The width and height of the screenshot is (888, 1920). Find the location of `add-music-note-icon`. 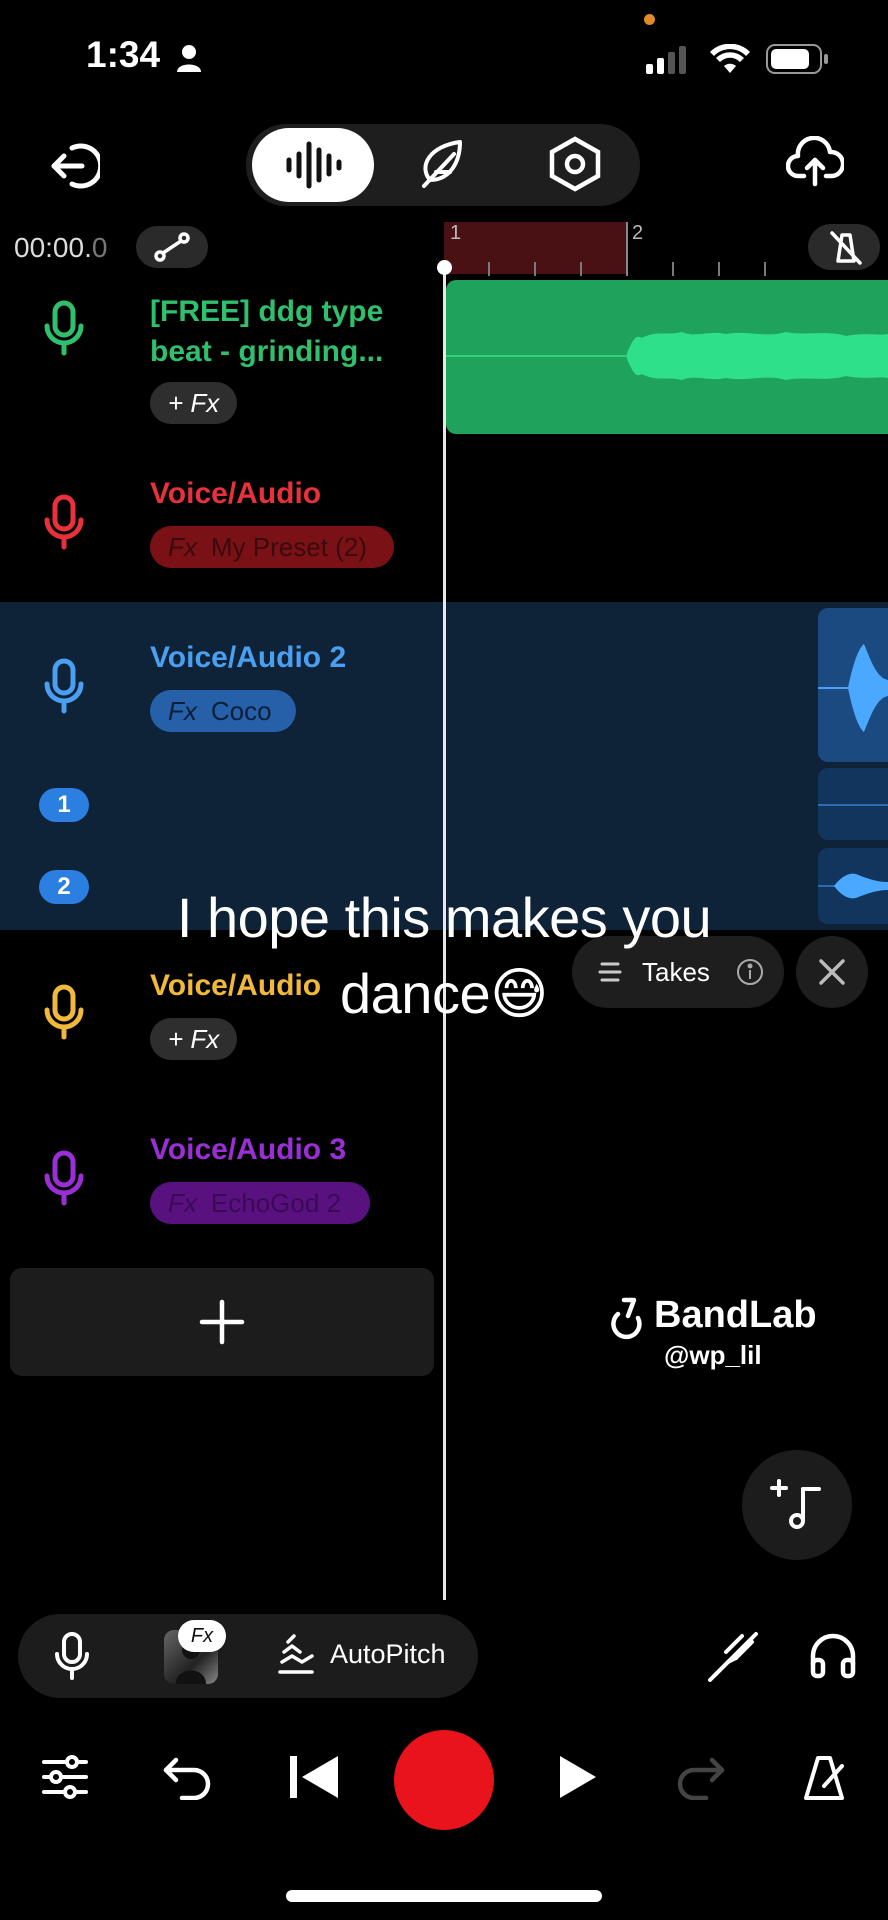

add-music-note-icon is located at coordinates (795, 1504).